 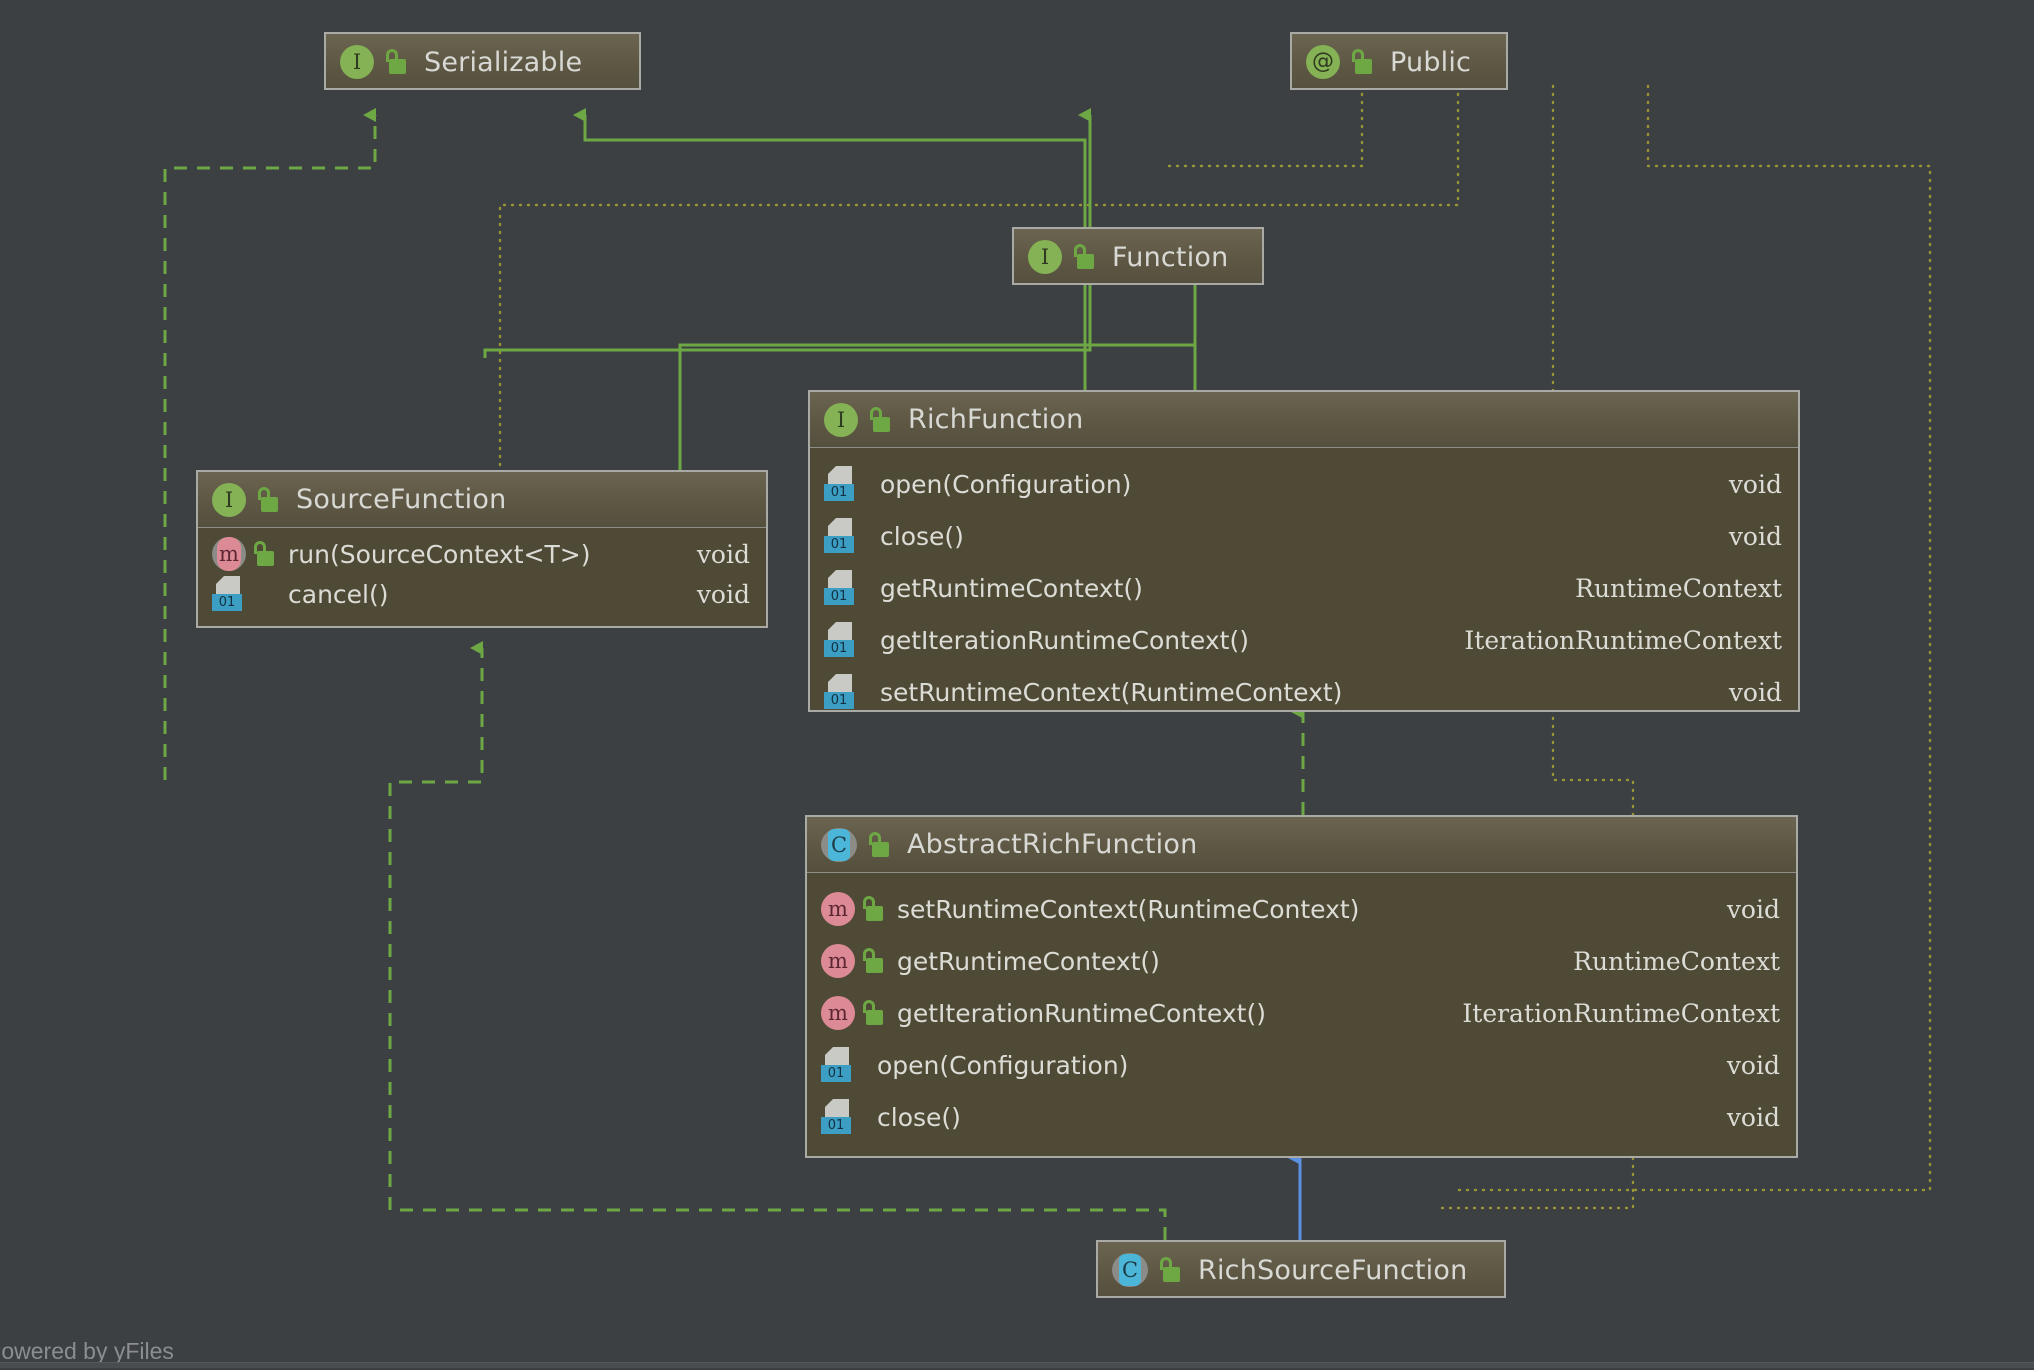 What do you see at coordinates (1431, 62) in the screenshot?
I see `node-title: Public` at bounding box center [1431, 62].